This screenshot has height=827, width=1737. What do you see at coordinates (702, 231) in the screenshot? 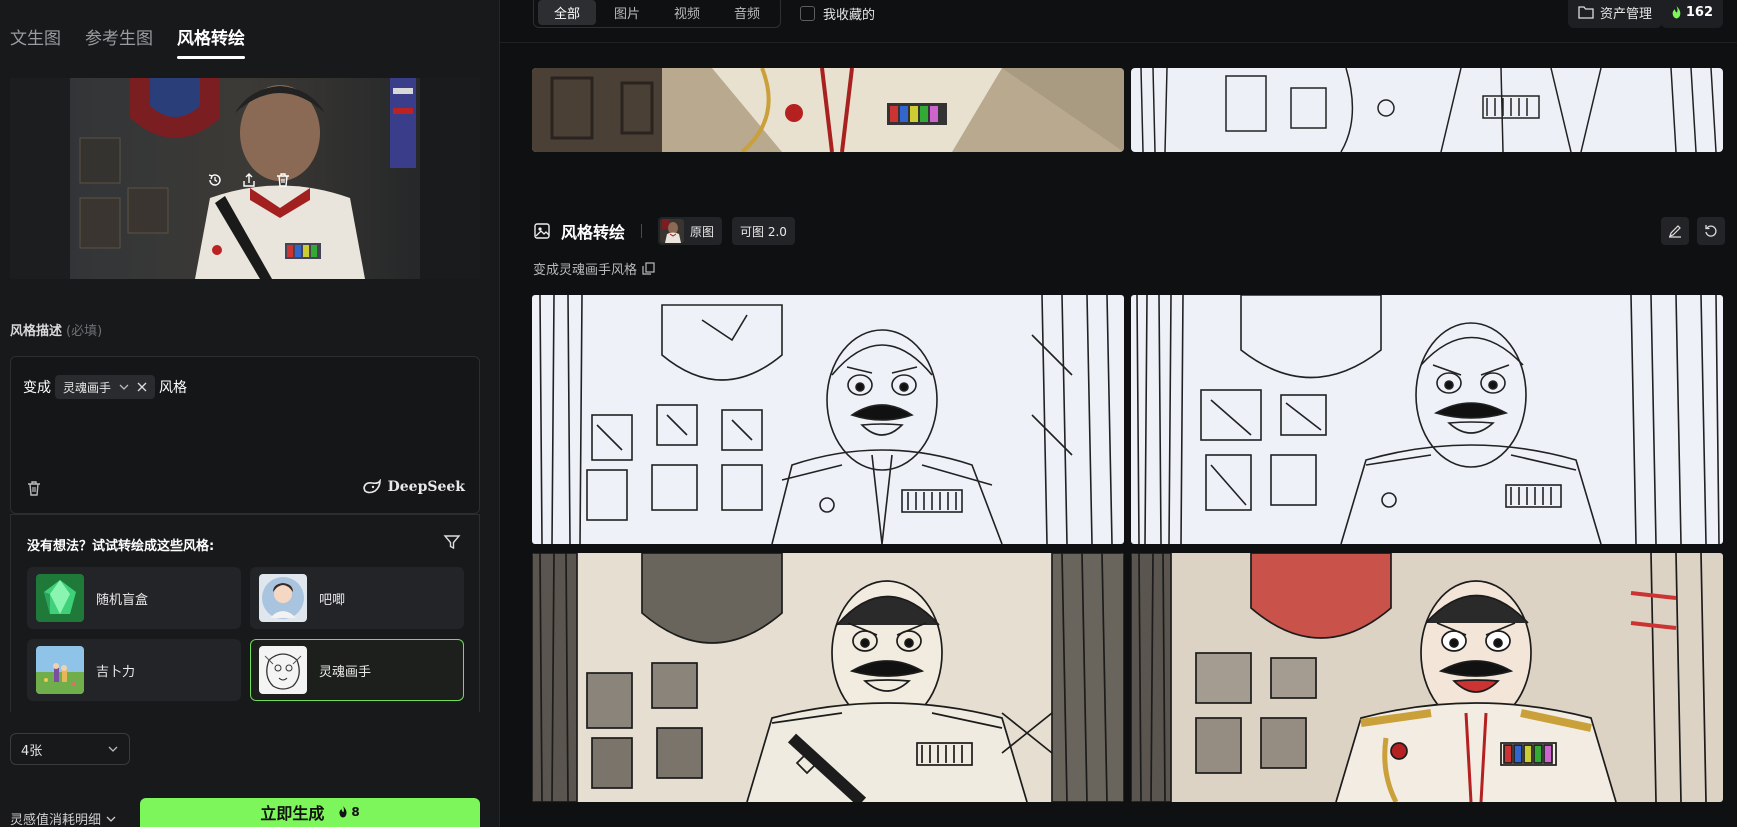
I see `original-tag-label: 原图` at bounding box center [702, 231].